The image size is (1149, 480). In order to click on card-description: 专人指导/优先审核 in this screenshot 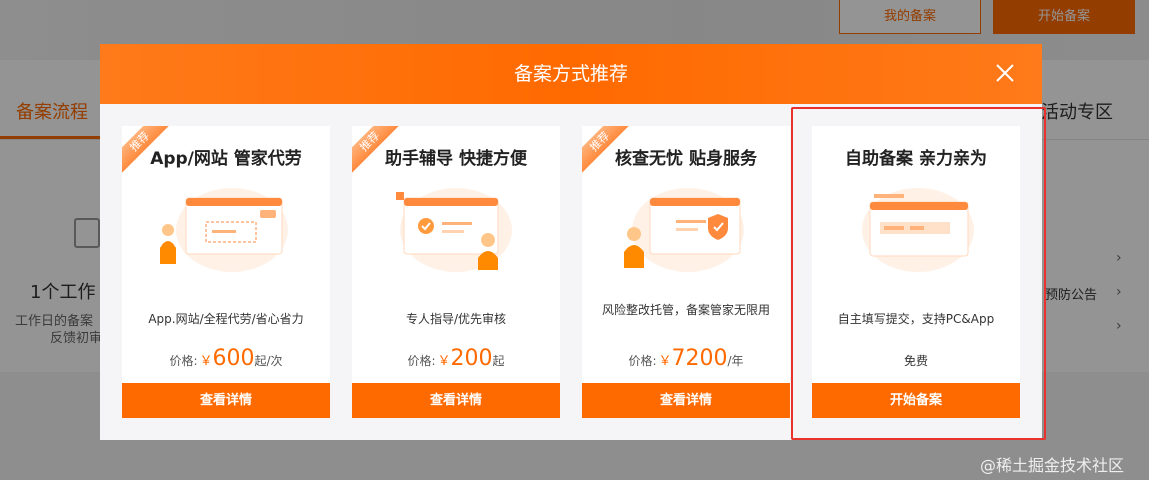, I will do `click(456, 319)`.